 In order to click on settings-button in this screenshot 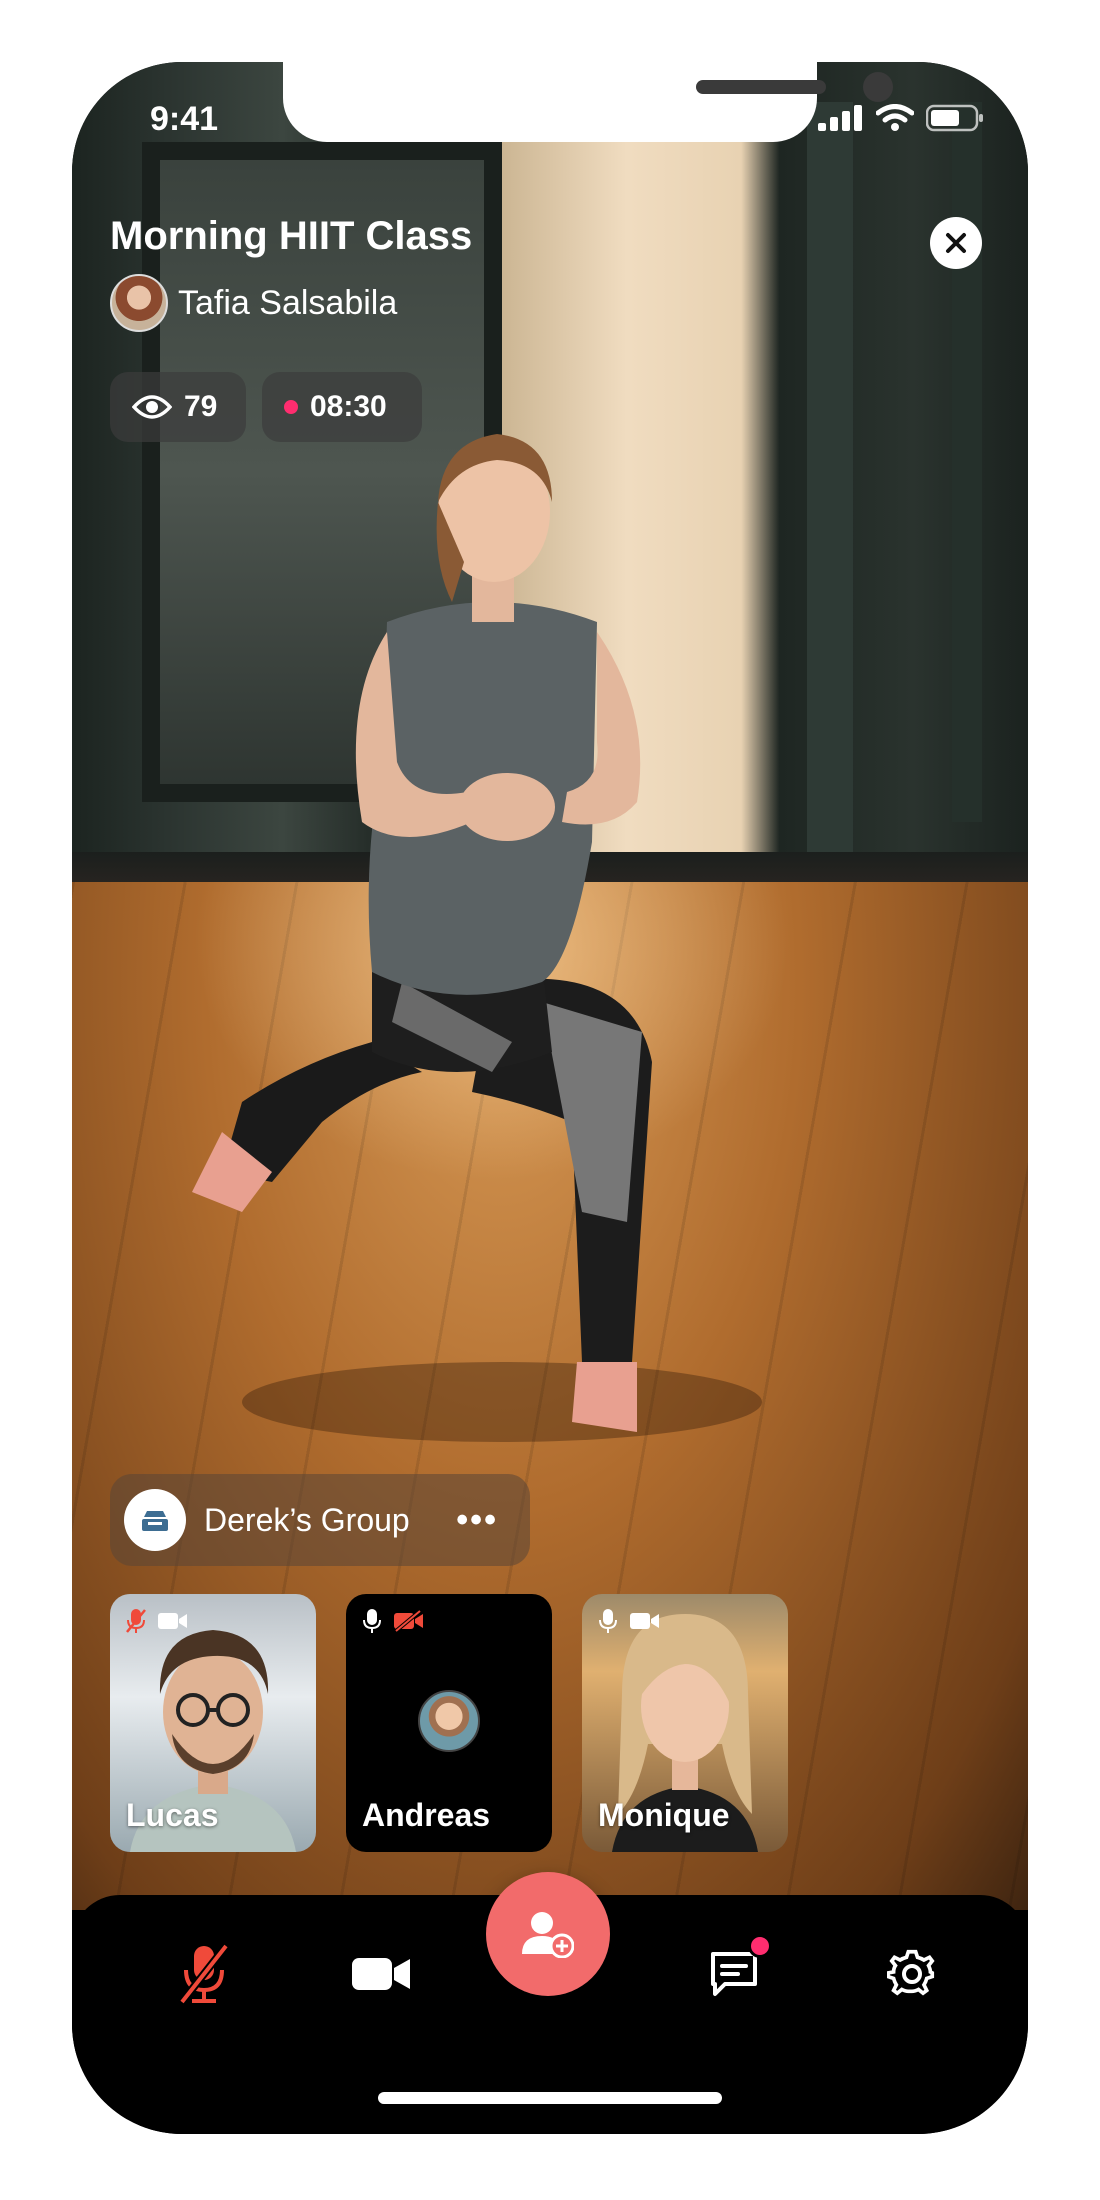, I will do `click(912, 1974)`.